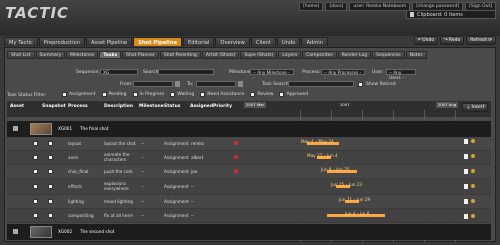  What do you see at coordinates (481, 40) in the screenshot?
I see `refresh-button: Refresh ⟳` at bounding box center [481, 40].